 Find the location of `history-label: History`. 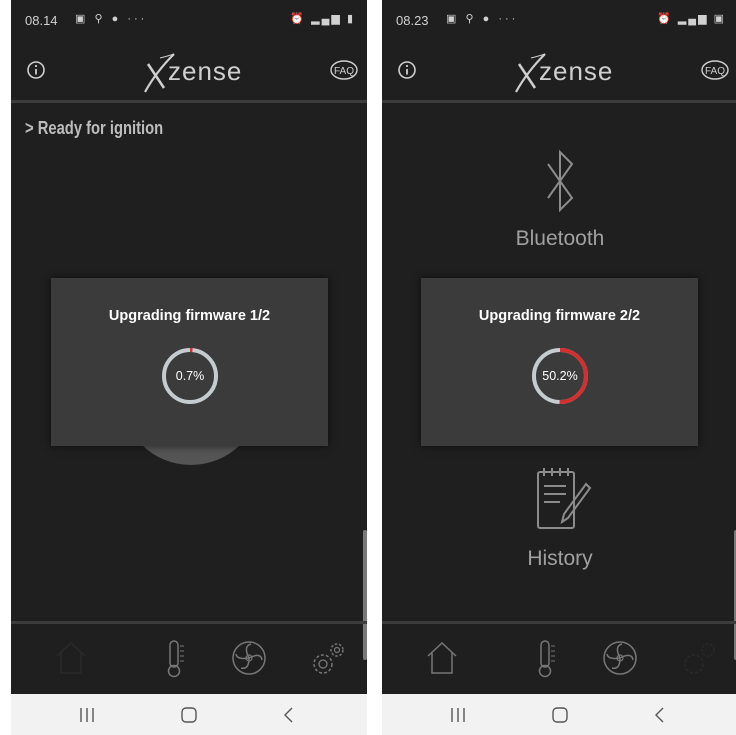

history-label: History is located at coordinates (560, 558).